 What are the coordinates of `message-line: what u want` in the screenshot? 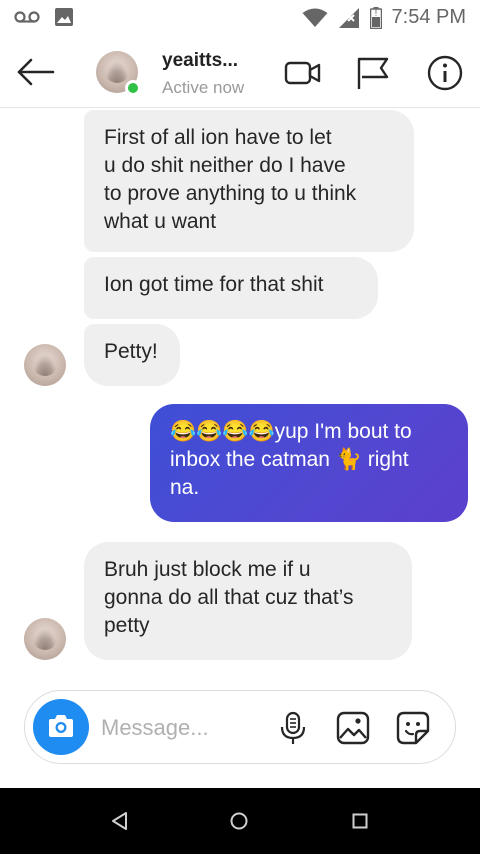 It's located at (160, 221).